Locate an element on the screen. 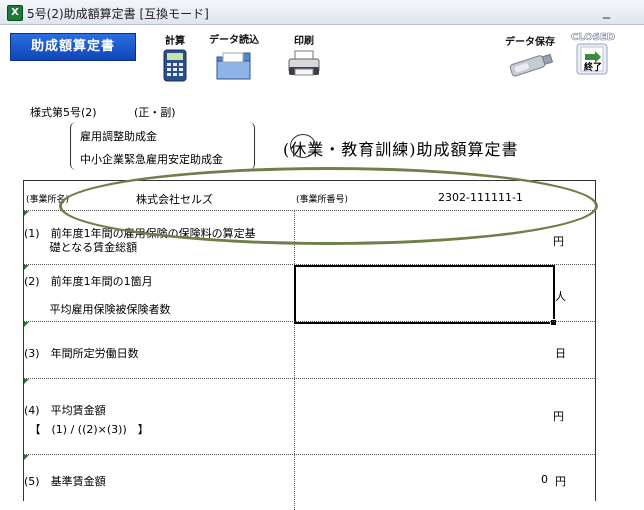 This screenshot has height=510, width=644. form-number: 様式第5号(2) is located at coordinates (63, 112).